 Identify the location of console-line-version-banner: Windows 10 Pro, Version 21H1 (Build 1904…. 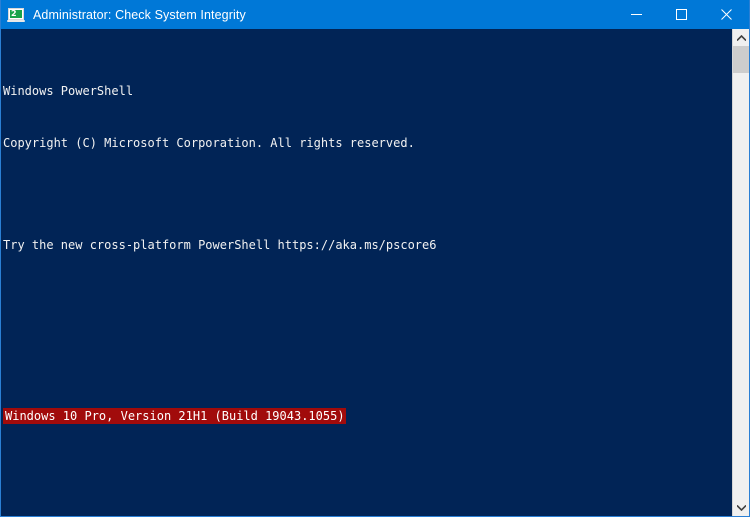
(367, 416).